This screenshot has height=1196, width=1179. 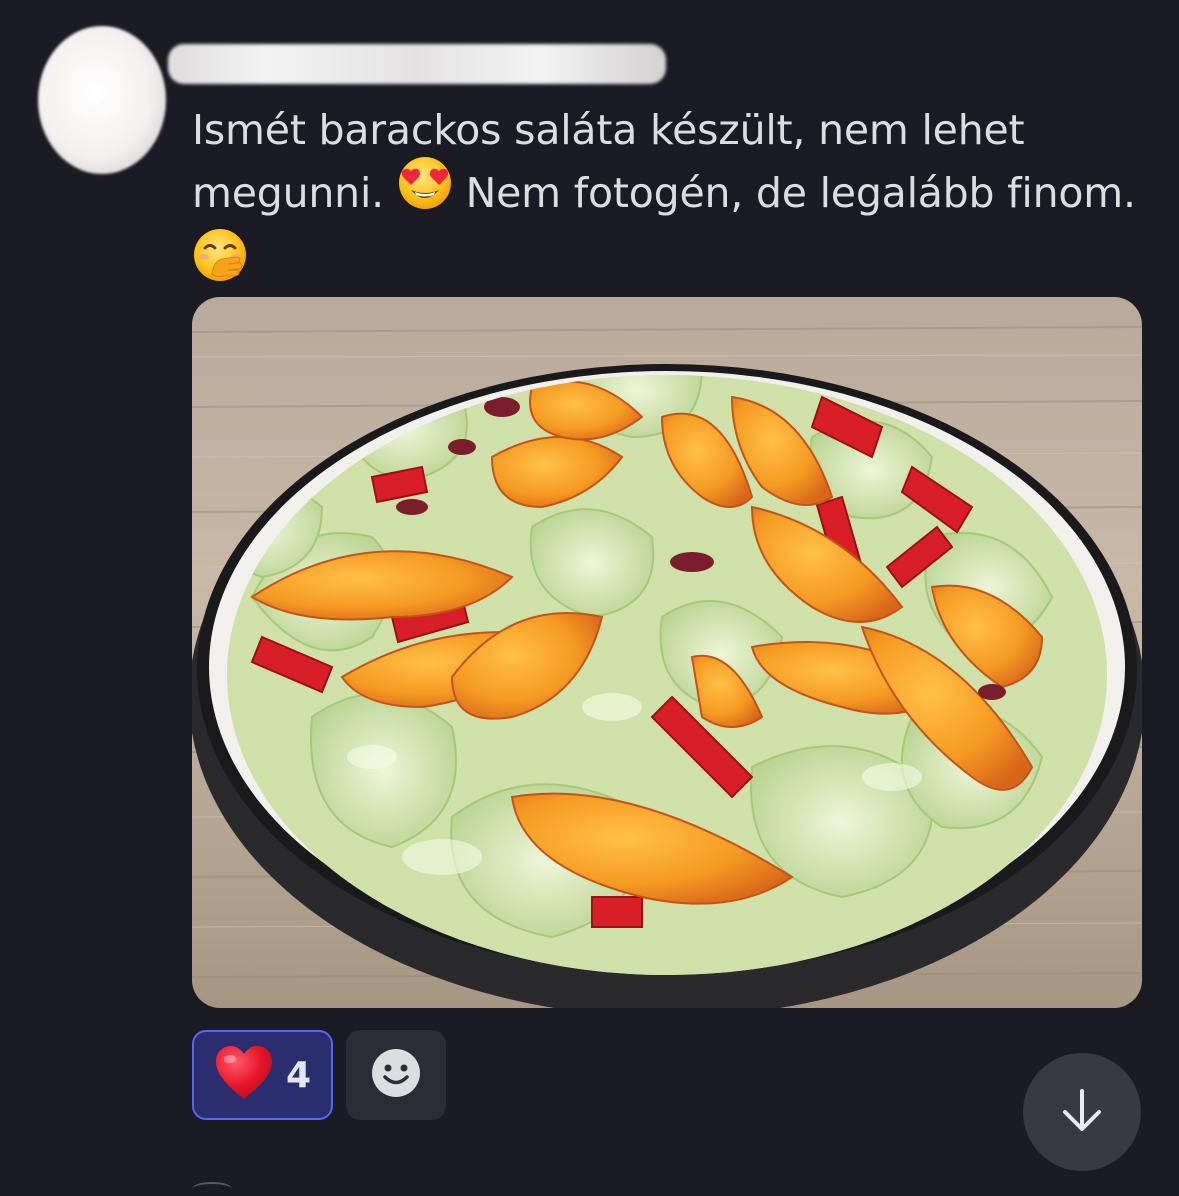 I want to click on reaction-heart: 4, so click(x=262, y=1075).